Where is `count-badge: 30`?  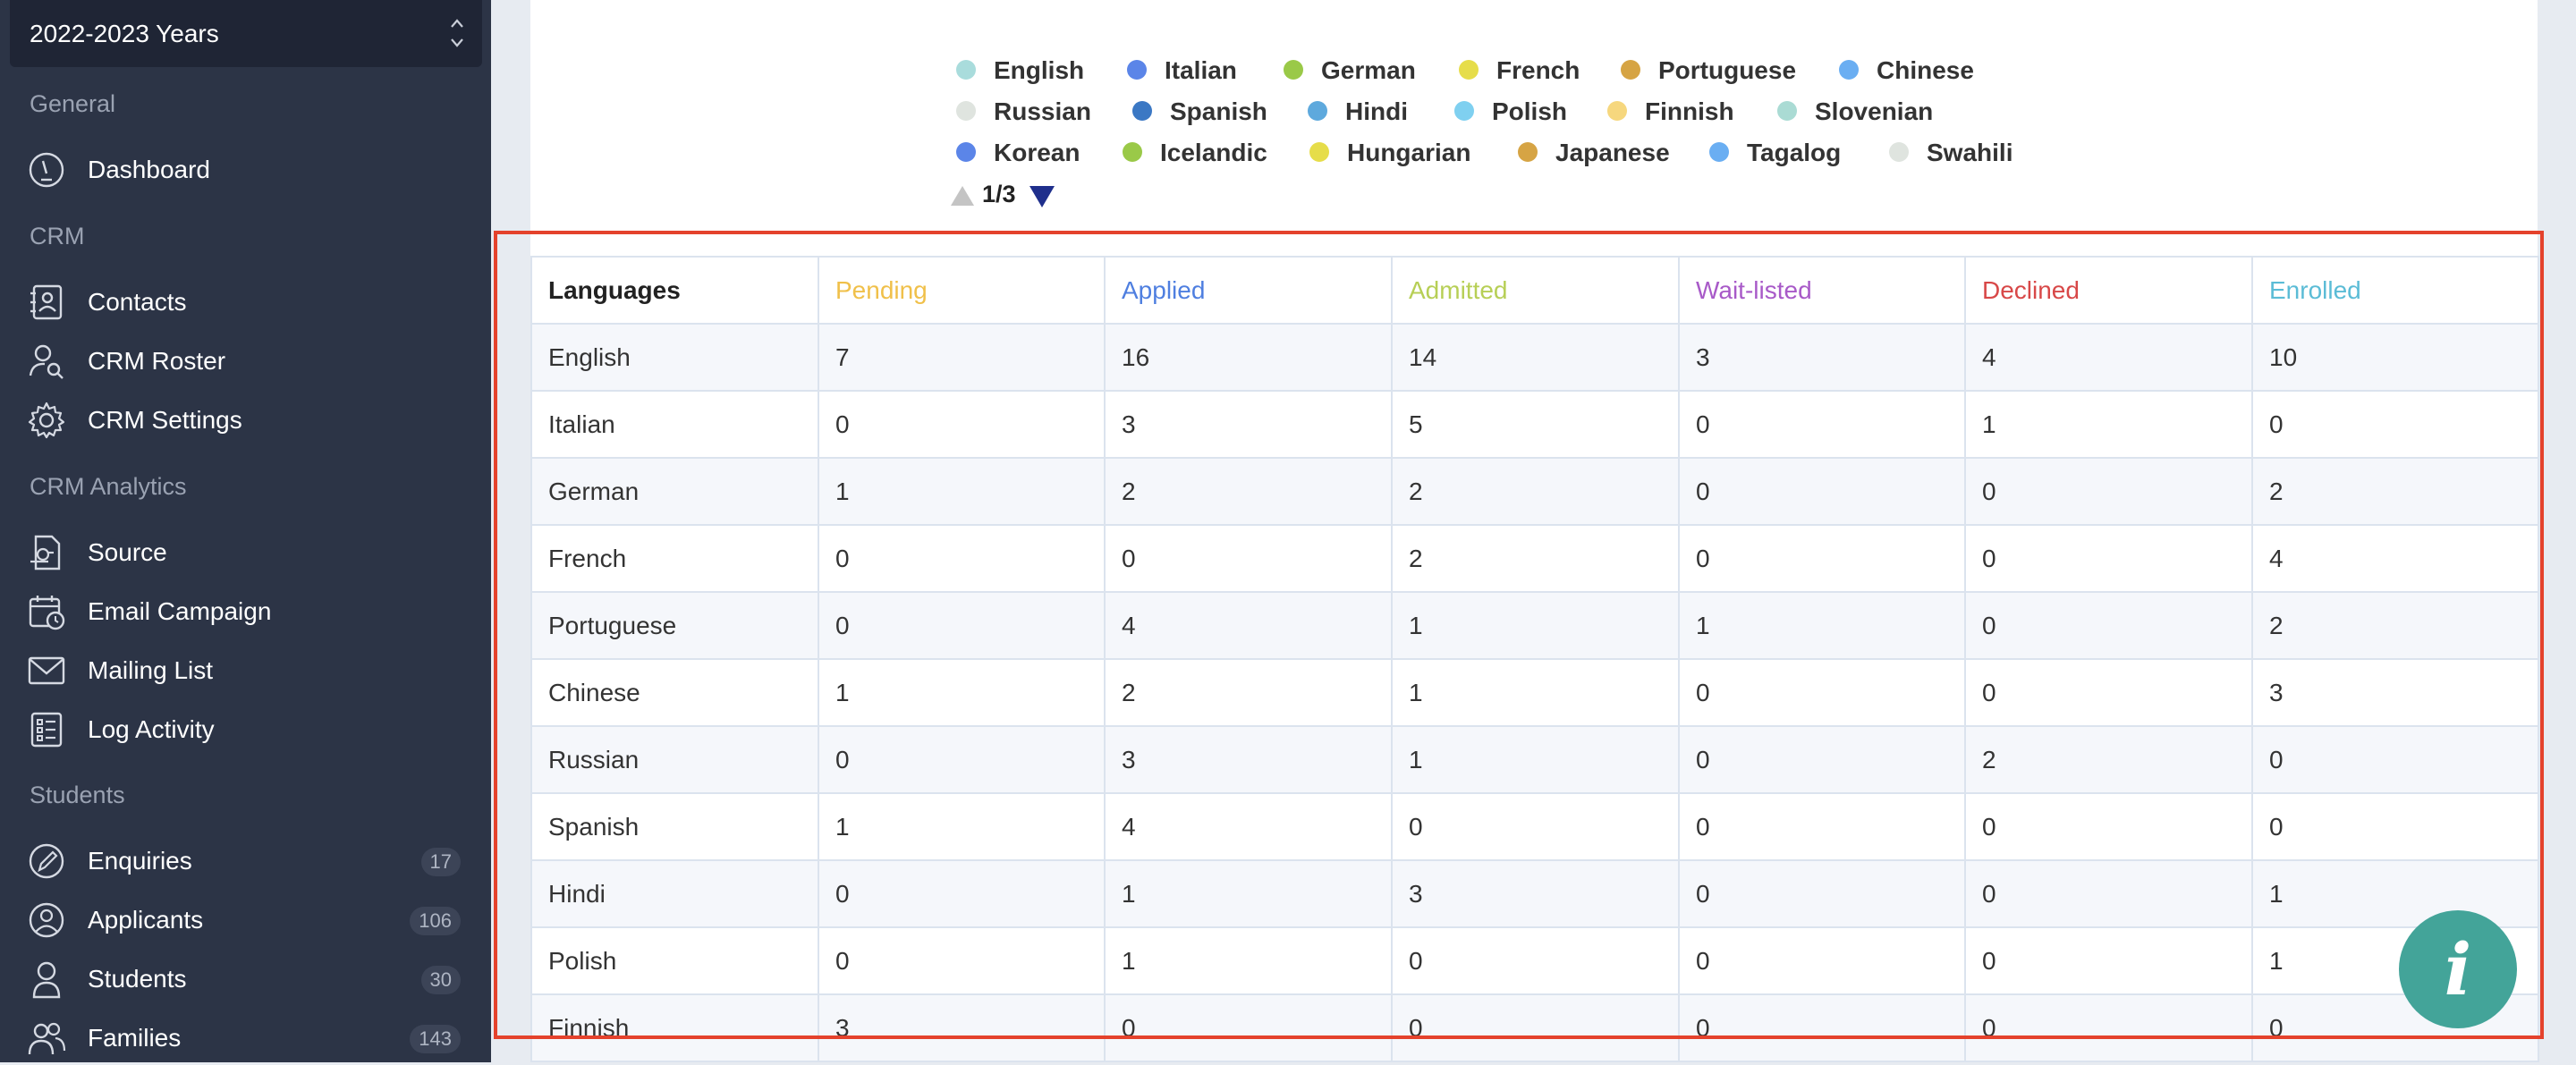 count-badge: 30 is located at coordinates (440, 980).